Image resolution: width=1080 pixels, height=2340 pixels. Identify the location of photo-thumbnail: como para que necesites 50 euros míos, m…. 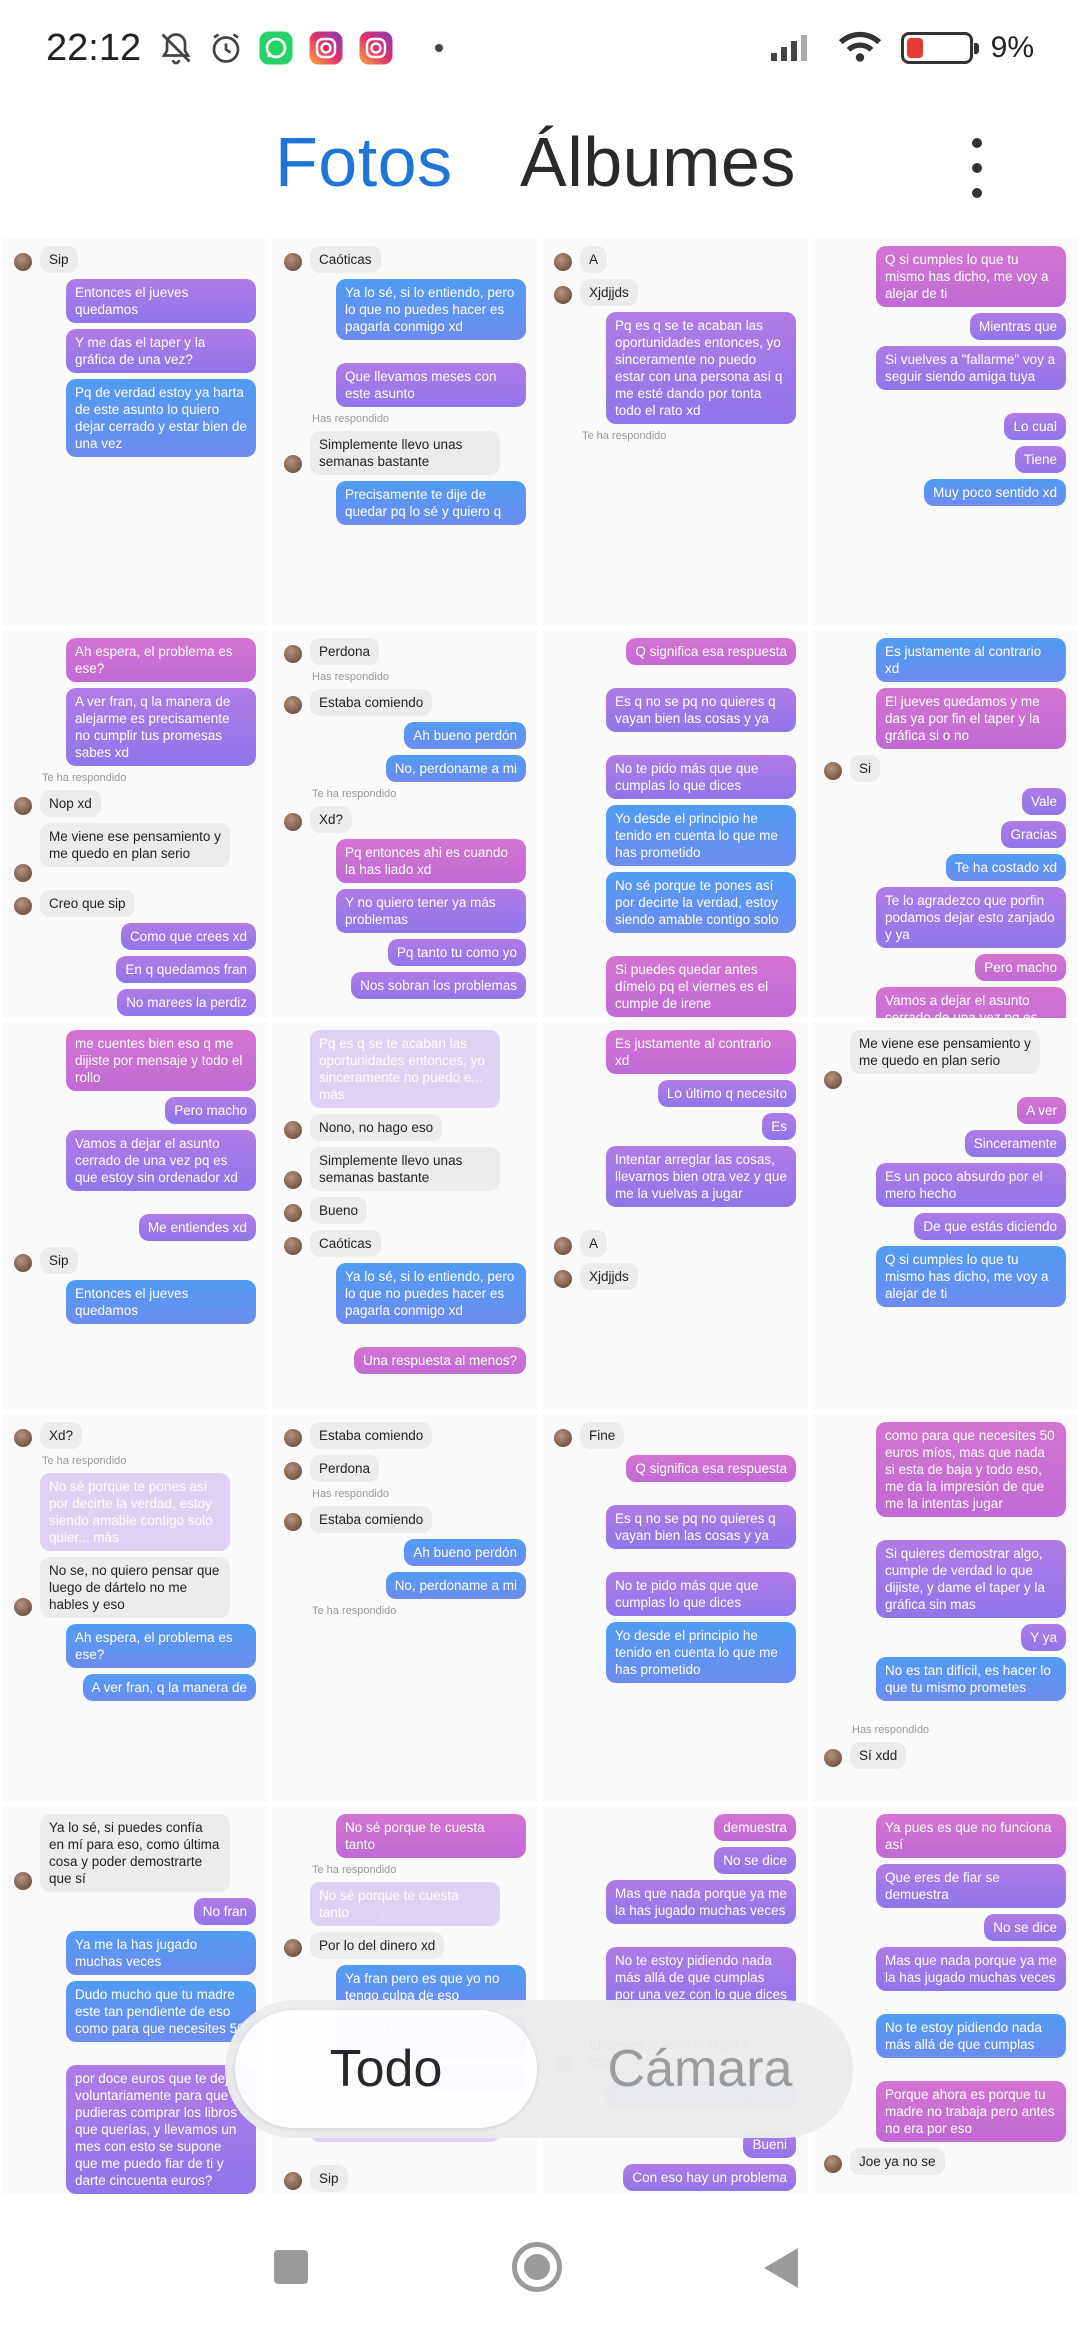
(945, 1608).